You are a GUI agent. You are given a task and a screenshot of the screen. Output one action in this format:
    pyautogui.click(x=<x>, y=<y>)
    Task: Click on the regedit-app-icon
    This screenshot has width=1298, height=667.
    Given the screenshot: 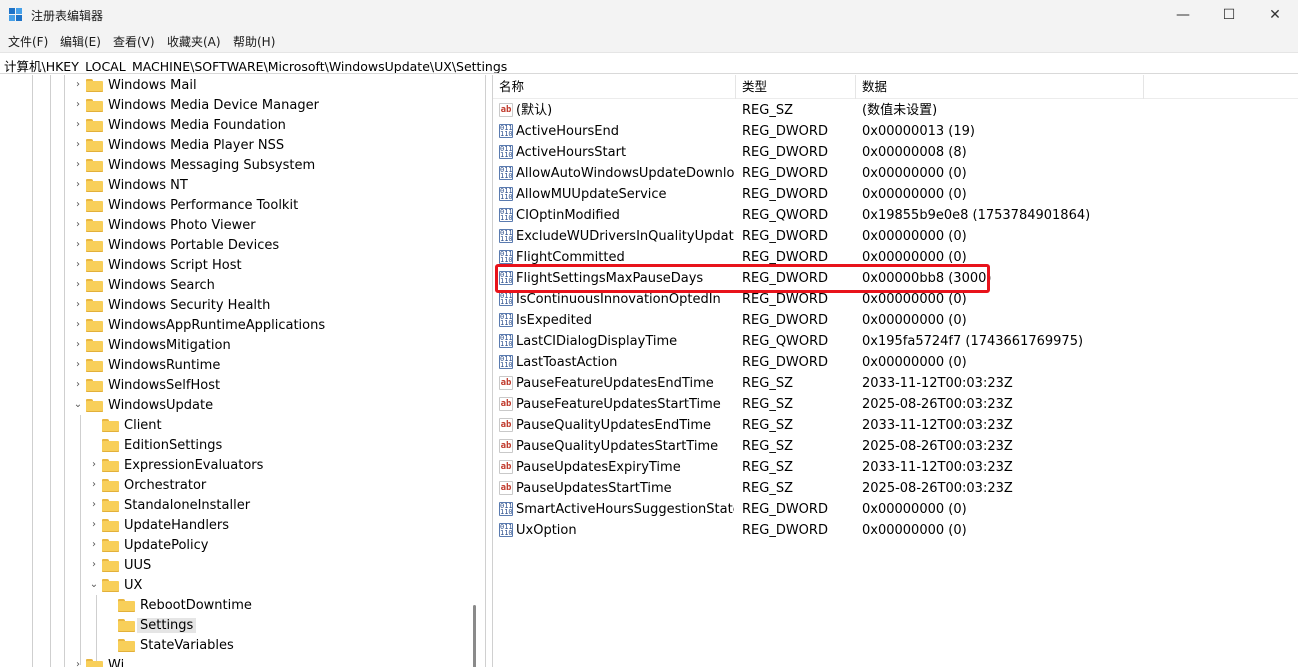 What is the action you would take?
    pyautogui.click(x=16, y=15)
    